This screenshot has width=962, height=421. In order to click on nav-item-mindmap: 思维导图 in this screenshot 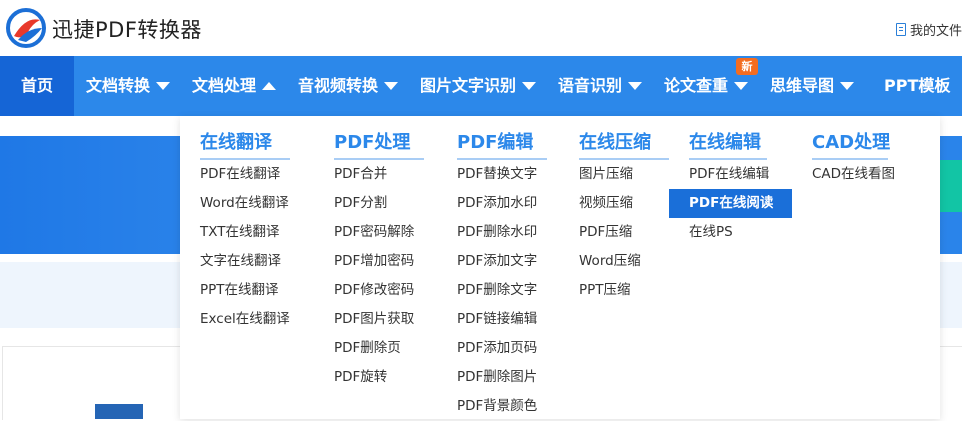, I will do `click(812, 86)`.